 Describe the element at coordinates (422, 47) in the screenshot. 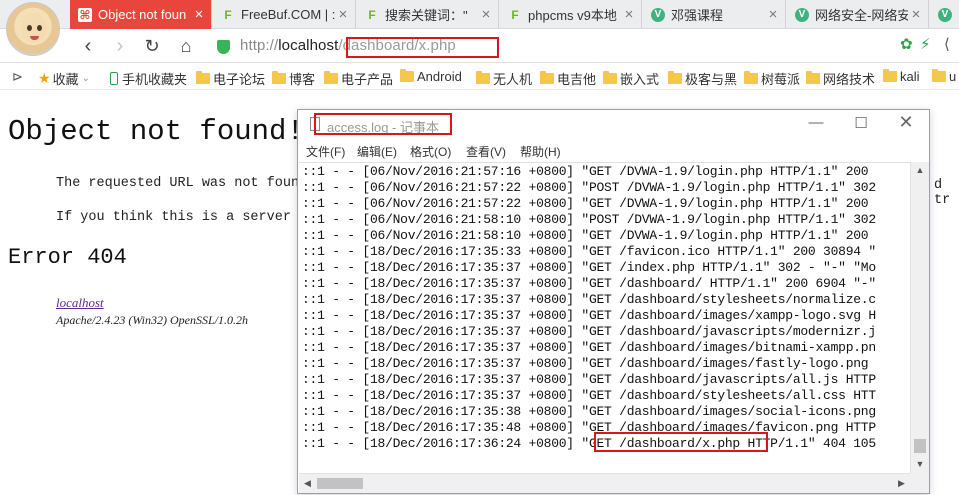

I see `url-highlight-box` at that location.